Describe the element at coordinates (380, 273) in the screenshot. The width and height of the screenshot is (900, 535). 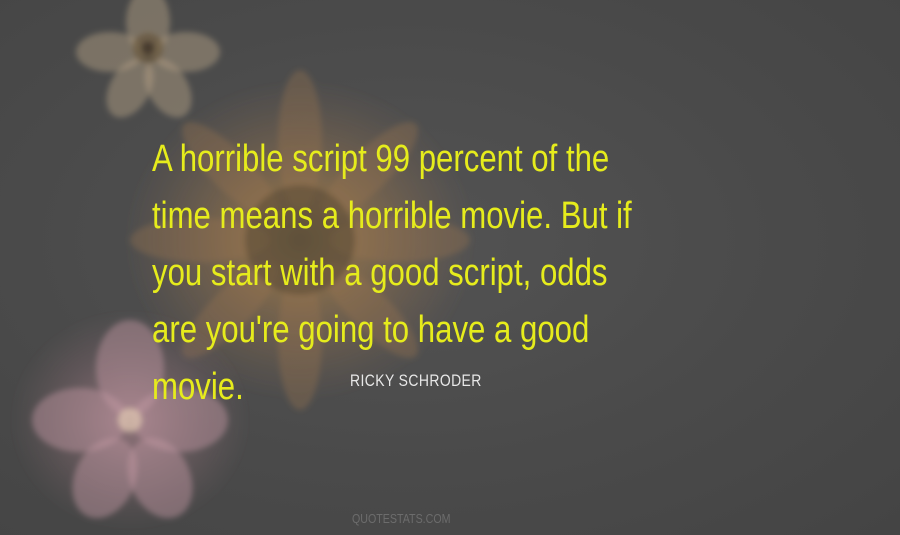
I see `quote-line: you start with a good script, odds` at that location.